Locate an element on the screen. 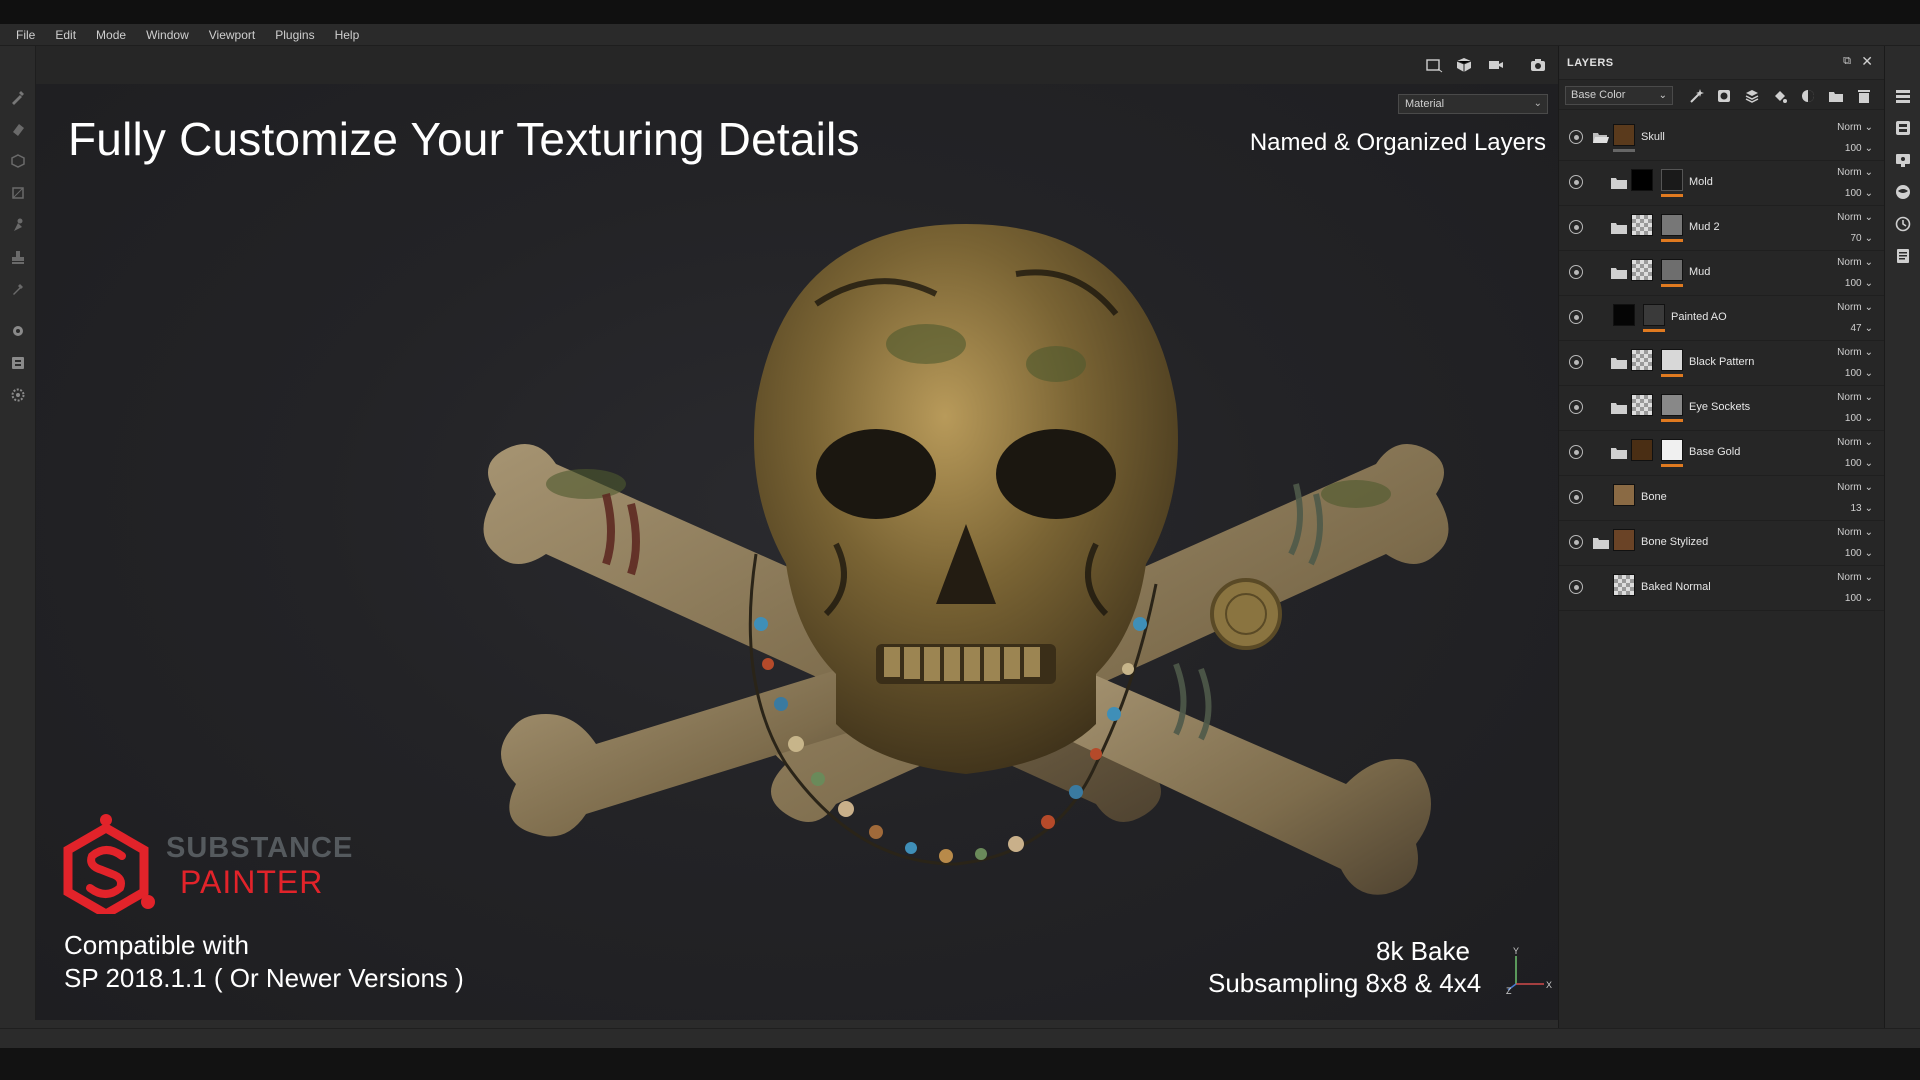 This screenshot has width=1920, height=1080. layer-row-bone-stylized: Bone Stylized Norm ⌄ 100 ⌄ is located at coordinates (1722, 543).